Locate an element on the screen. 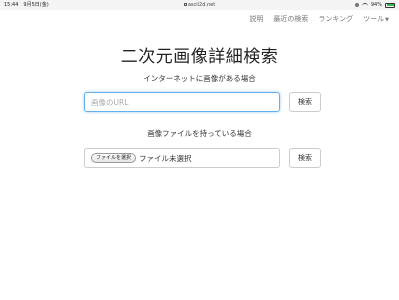  battery-icon is located at coordinates (390, 5).